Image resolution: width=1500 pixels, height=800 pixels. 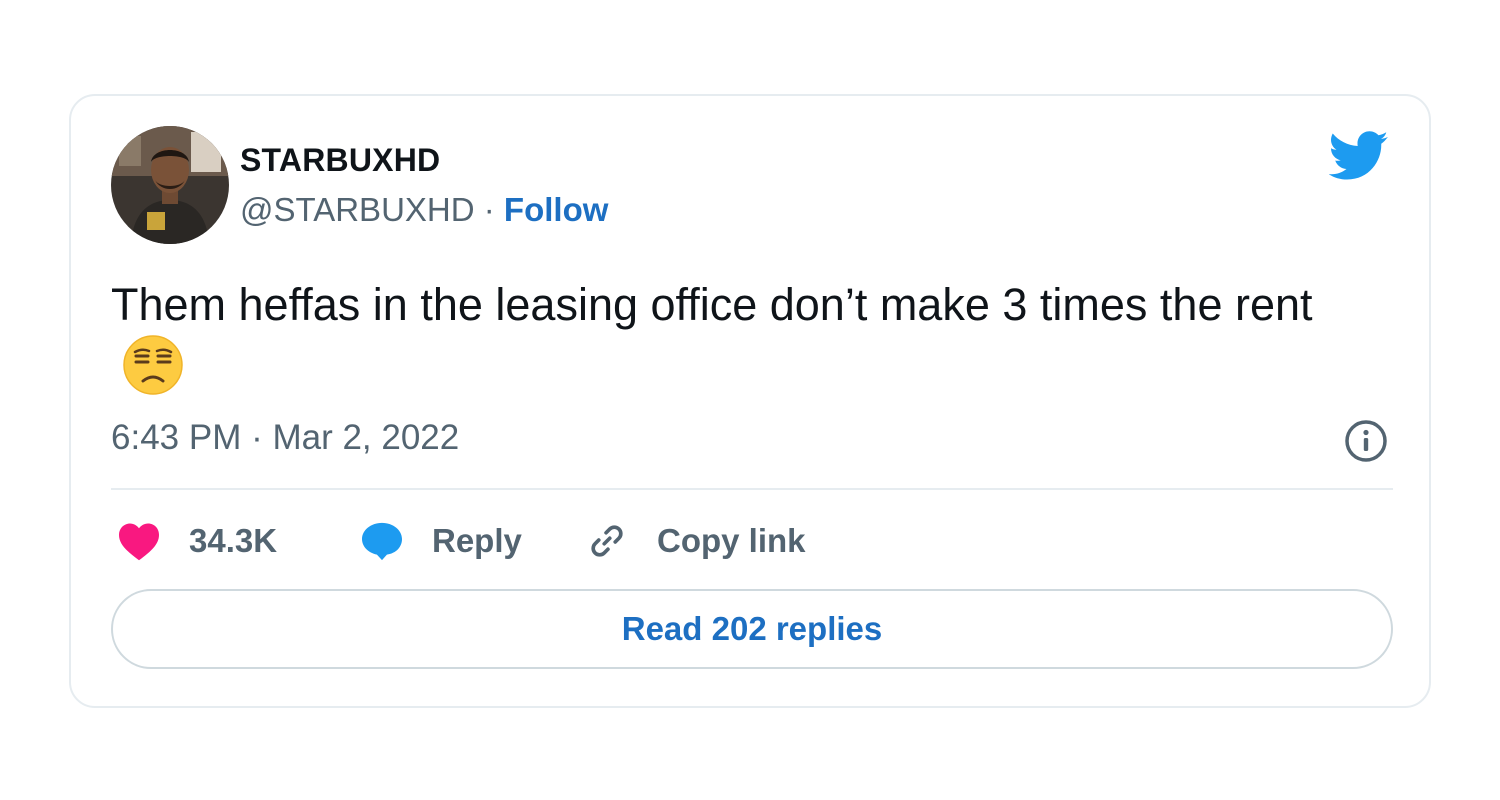 I want to click on tweet-timestamp: 6:43 PM · Mar 2, 2022, so click(x=285, y=438).